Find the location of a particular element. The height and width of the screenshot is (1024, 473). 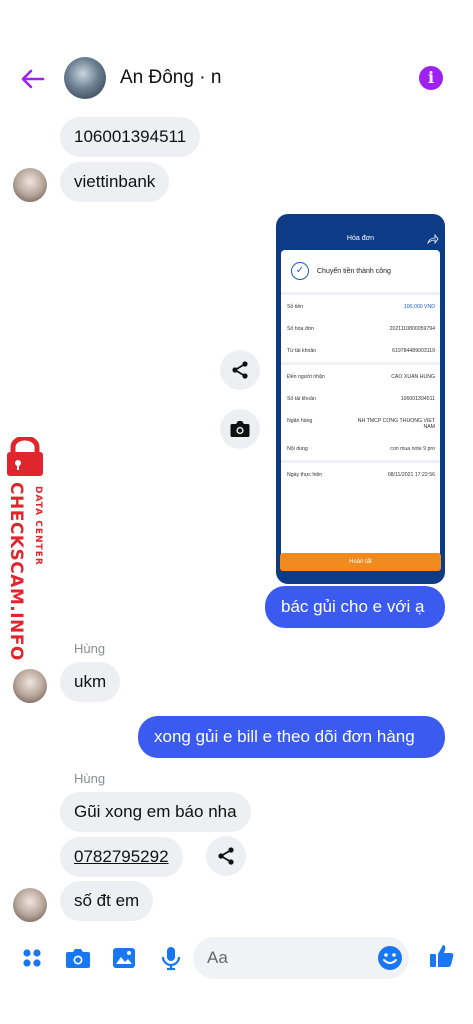

message-bubble-incoming: ukm is located at coordinates (90, 682).